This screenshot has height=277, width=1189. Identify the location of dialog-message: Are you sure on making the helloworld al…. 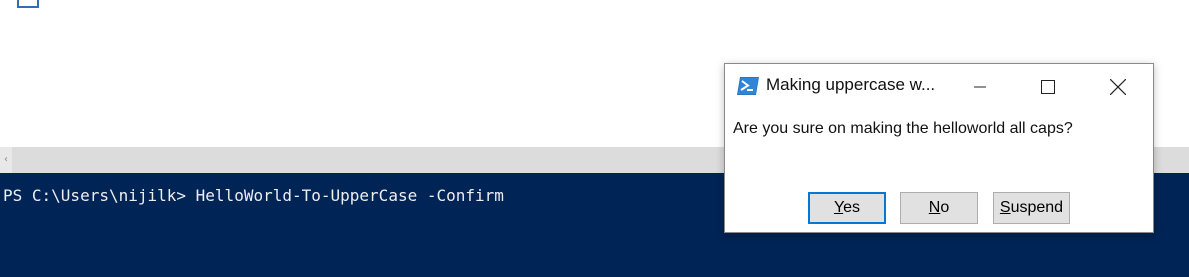
(903, 128).